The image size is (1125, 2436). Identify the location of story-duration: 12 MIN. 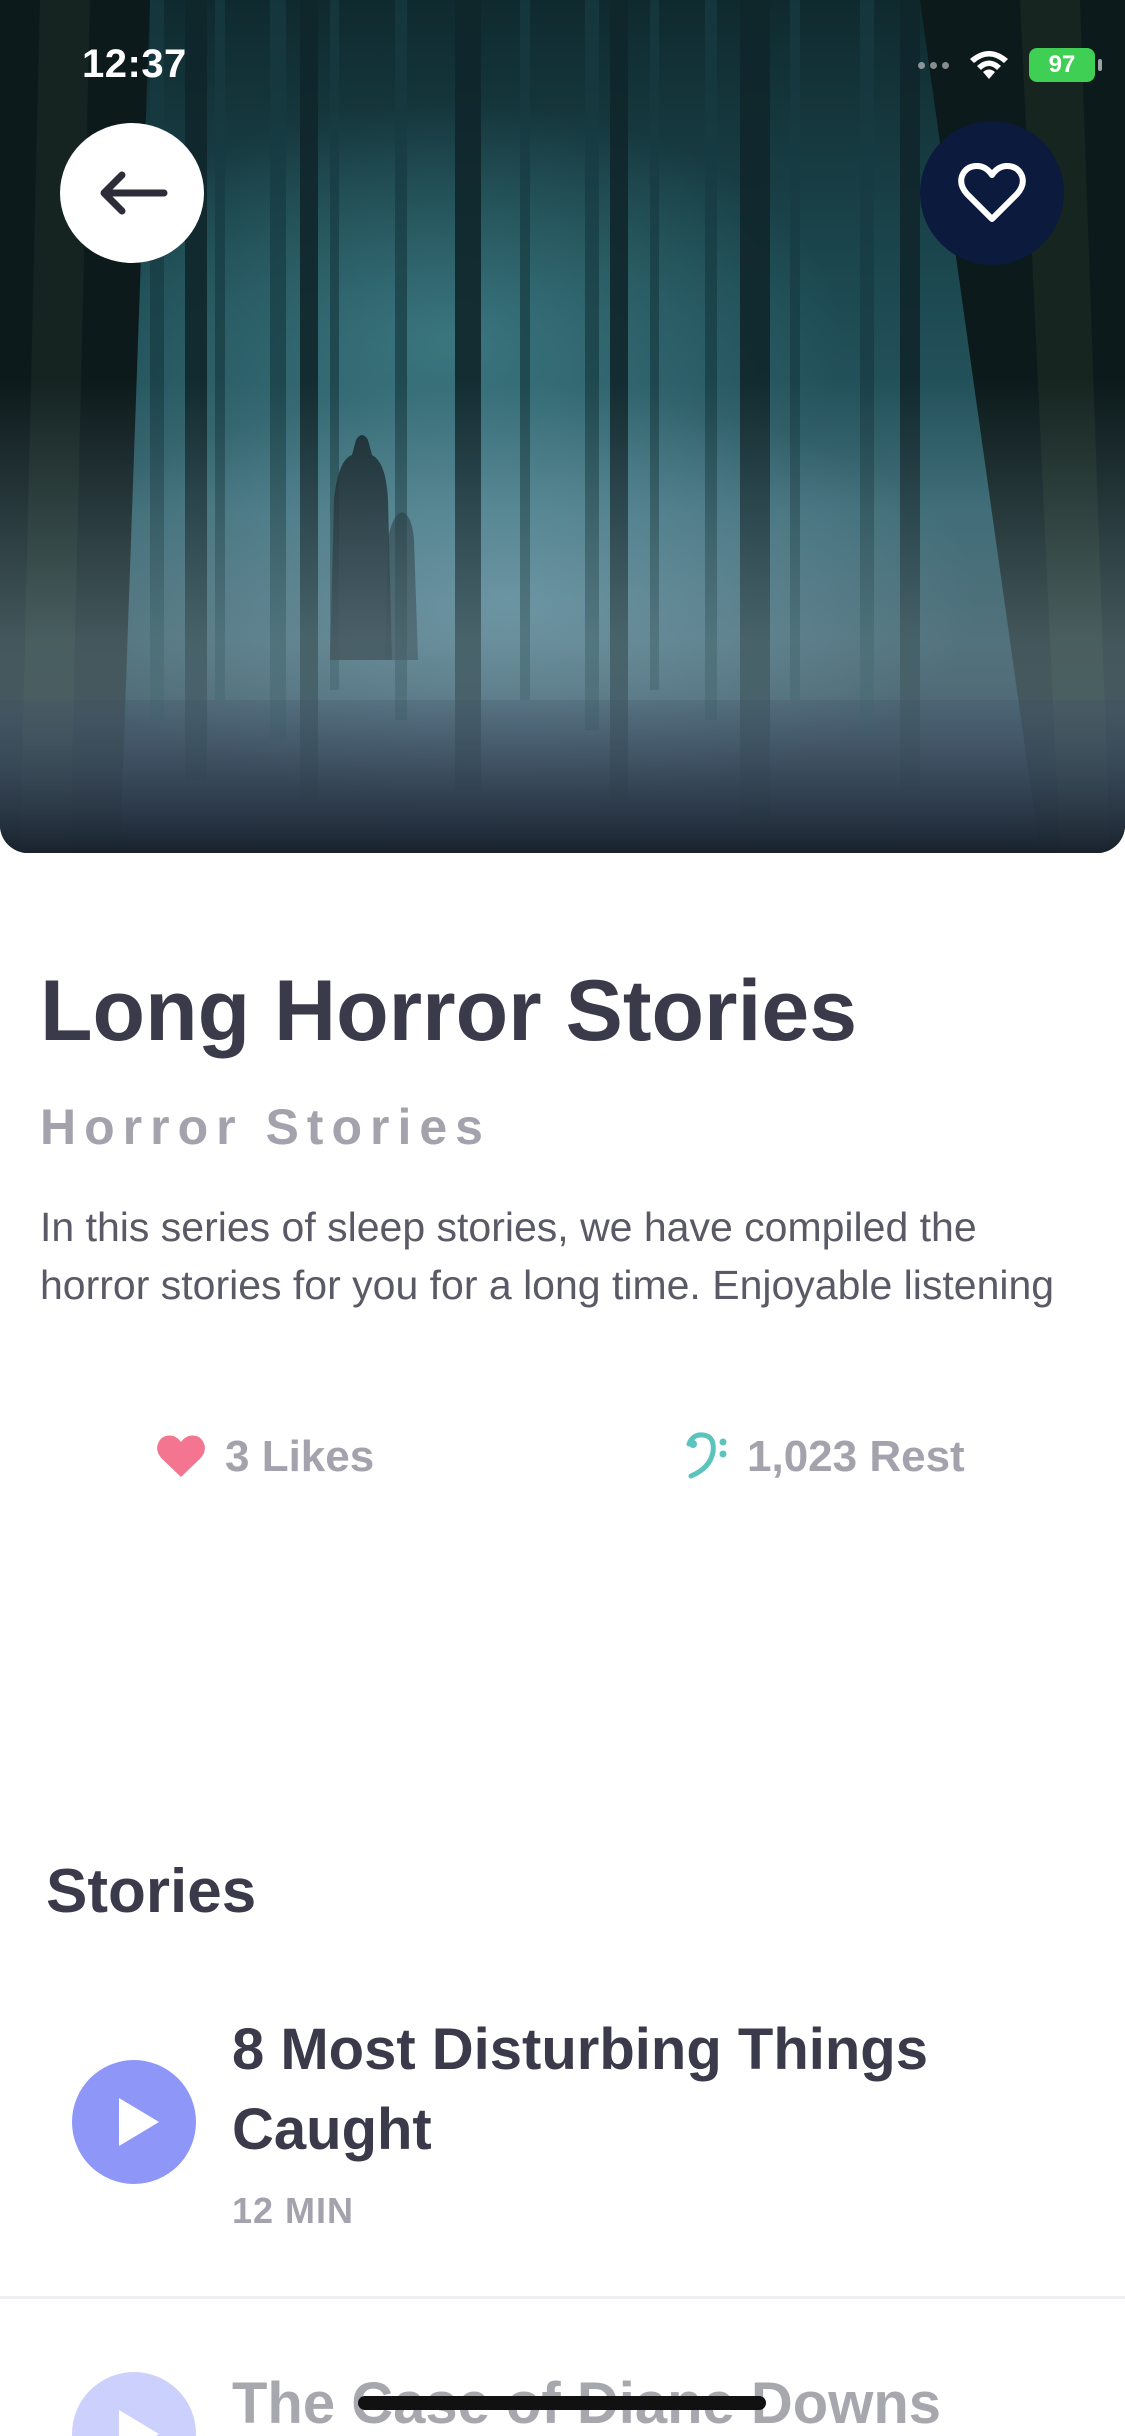
(293, 2210).